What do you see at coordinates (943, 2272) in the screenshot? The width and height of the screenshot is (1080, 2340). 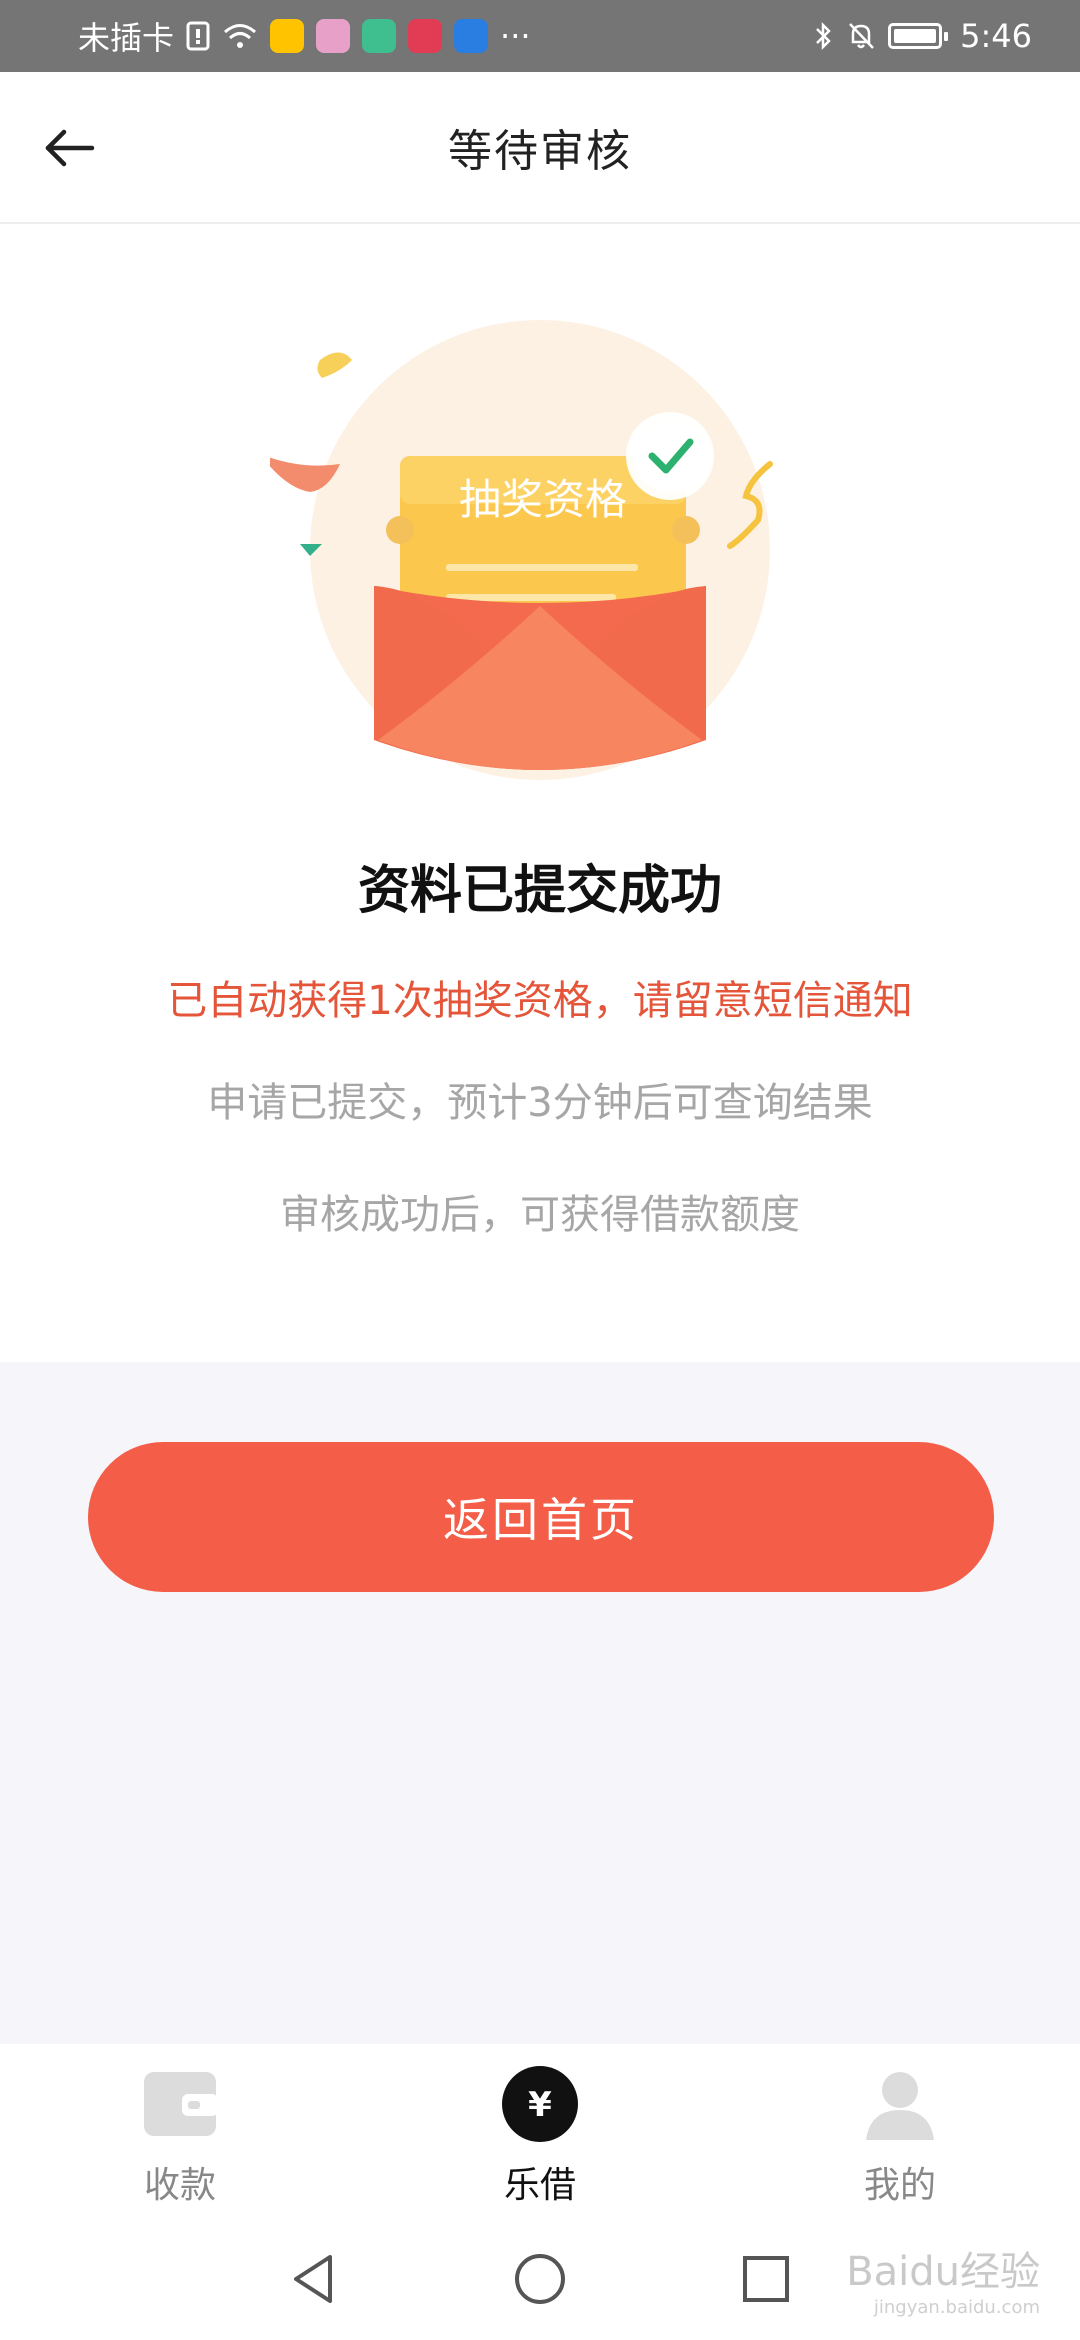 I see `watermark-brand: Baidu经验` at bounding box center [943, 2272].